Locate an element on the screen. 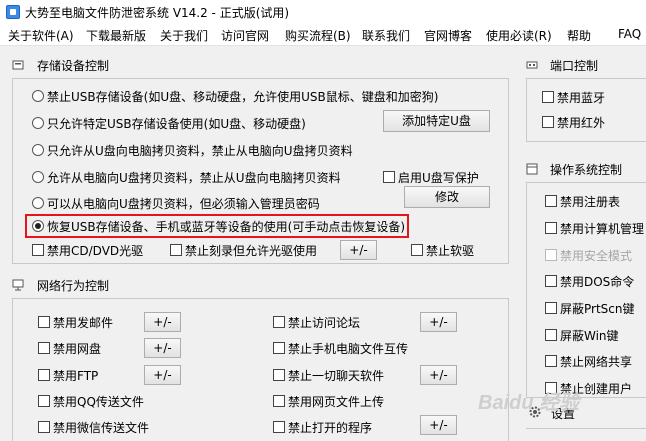  radio-pc-to-u-password-label: 可以从电脑向U盘拷贝资料，但必须输入管理员密码 is located at coordinates (183, 204).